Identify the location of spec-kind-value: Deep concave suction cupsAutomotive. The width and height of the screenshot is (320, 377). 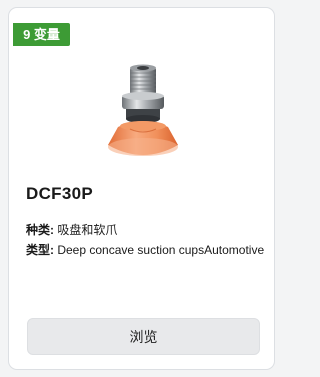
(161, 250).